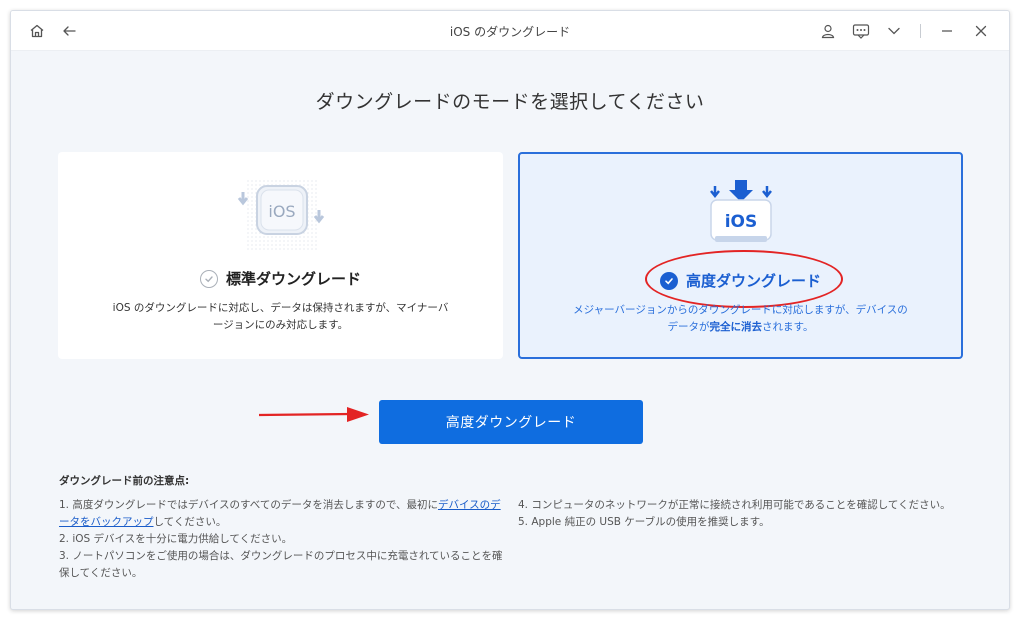 This screenshot has width=1020, height=620. I want to click on advanced-desc-bold: 完全に消去, so click(736, 327).